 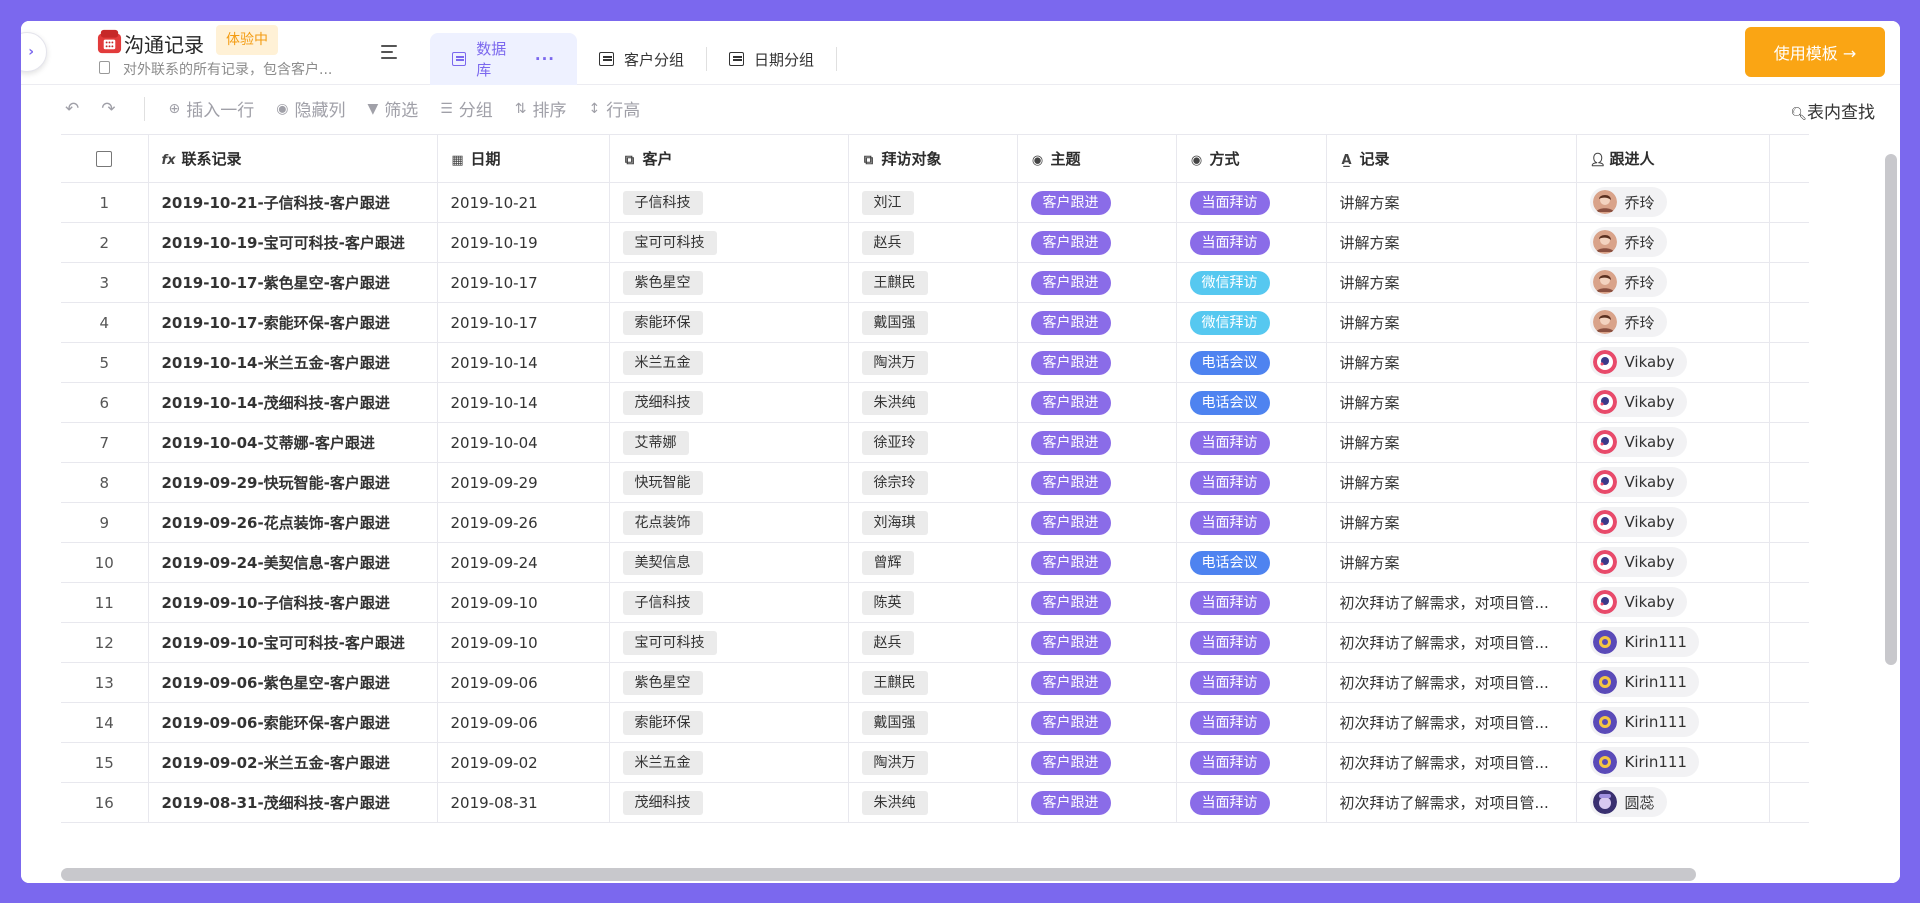 What do you see at coordinates (894, 762) in the screenshot?
I see `contact-tag: 陶洪万` at bounding box center [894, 762].